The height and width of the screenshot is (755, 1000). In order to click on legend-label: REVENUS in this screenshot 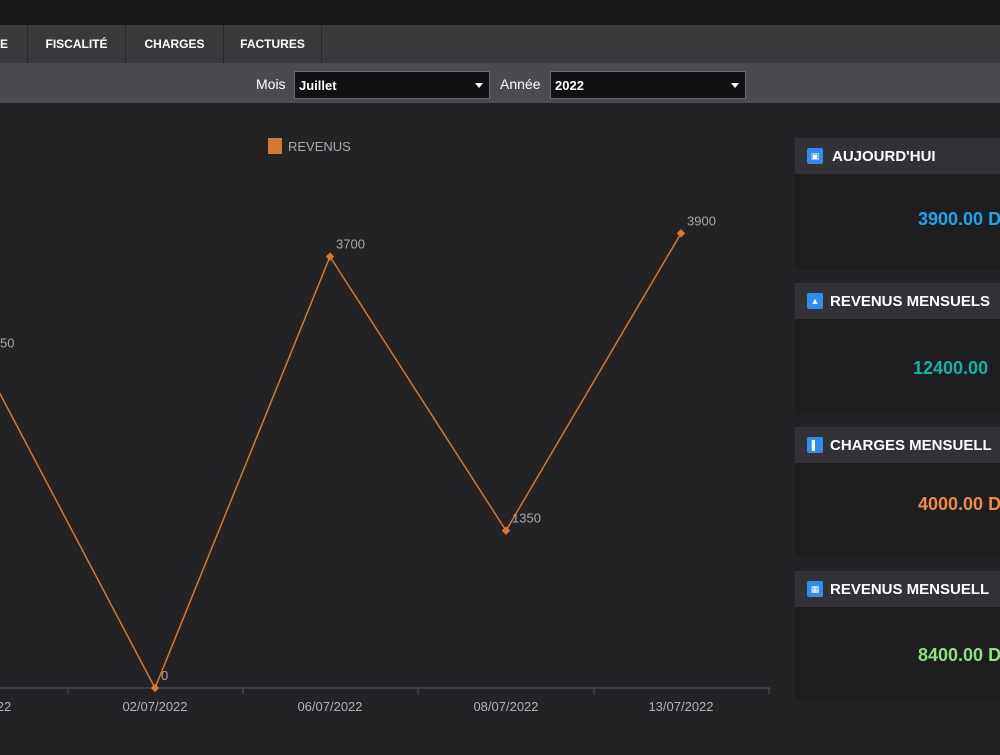, I will do `click(319, 146)`.